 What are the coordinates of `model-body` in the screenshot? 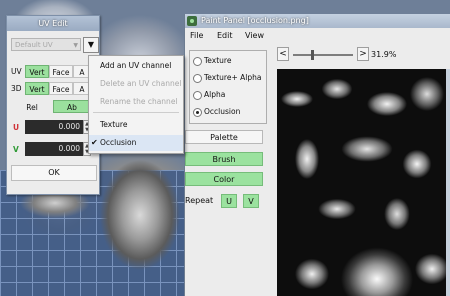 It's located at (140, 215).